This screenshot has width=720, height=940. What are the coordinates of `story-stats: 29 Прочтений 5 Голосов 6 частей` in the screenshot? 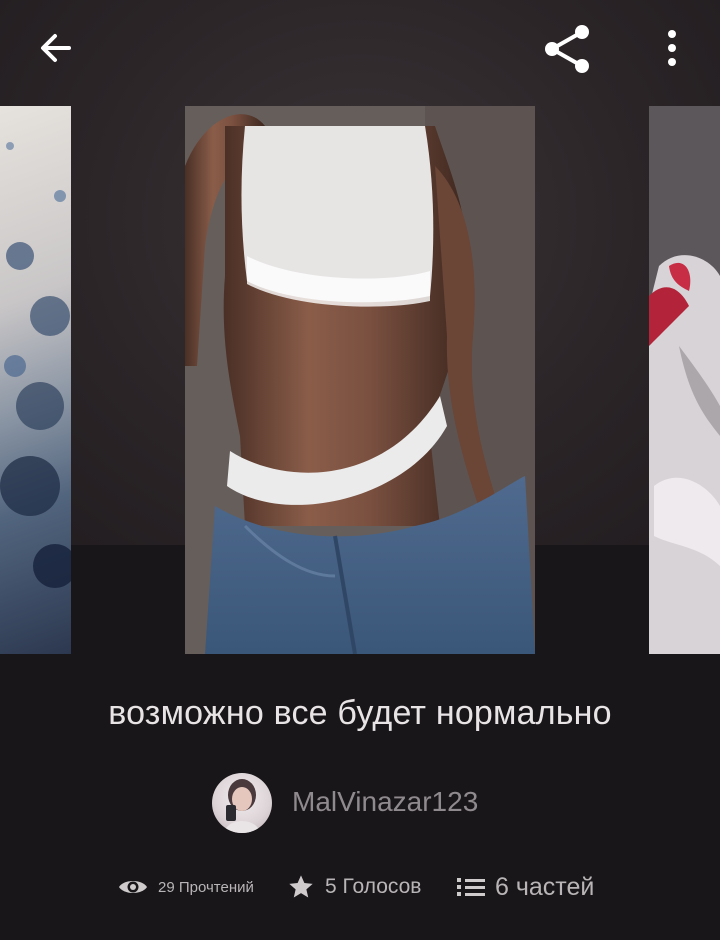 It's located at (360, 887).